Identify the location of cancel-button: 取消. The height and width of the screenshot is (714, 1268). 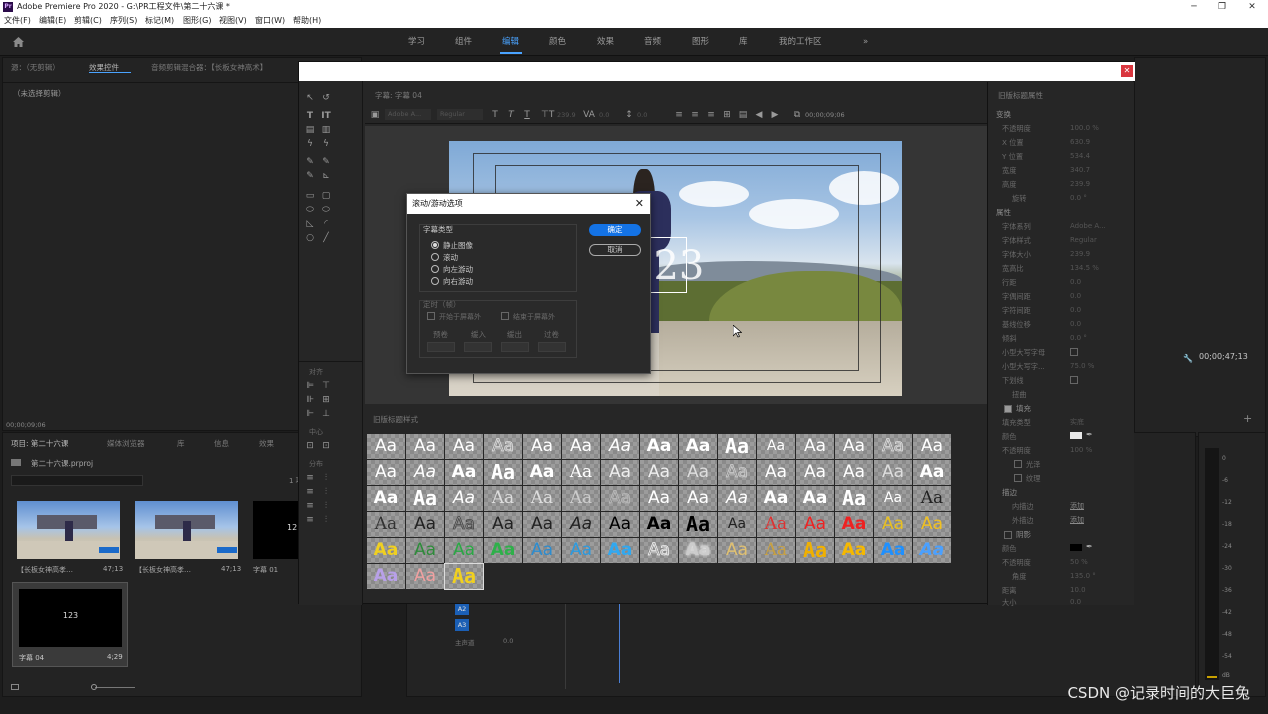
(615, 250).